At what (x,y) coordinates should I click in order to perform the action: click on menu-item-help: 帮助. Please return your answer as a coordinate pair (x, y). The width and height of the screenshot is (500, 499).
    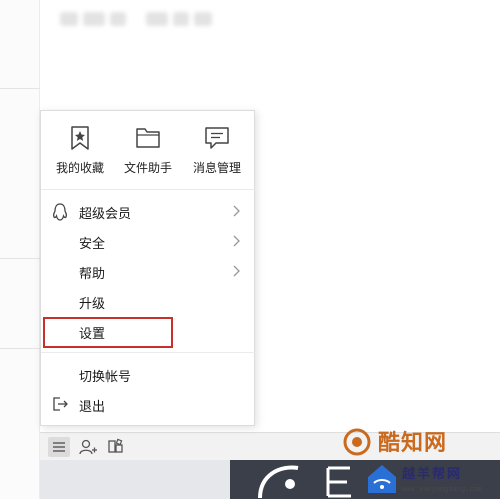
    Looking at the image, I should click on (148, 271).